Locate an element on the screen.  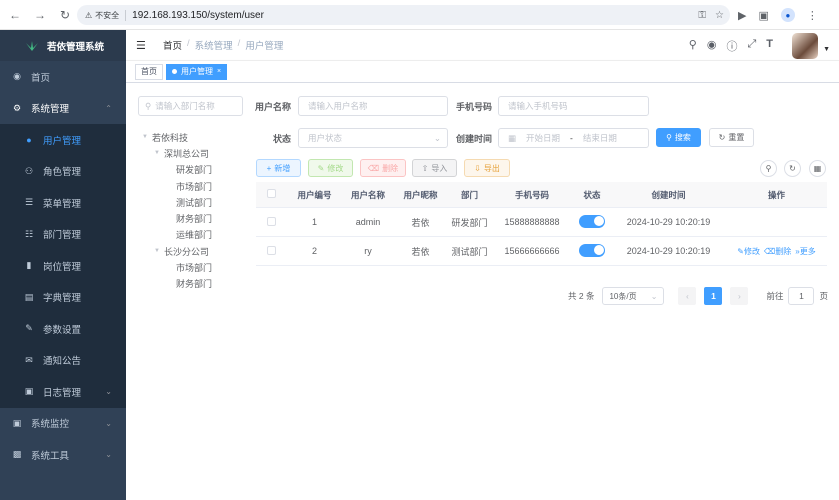
profile-icon: ● is located at coordinates (787, 15).